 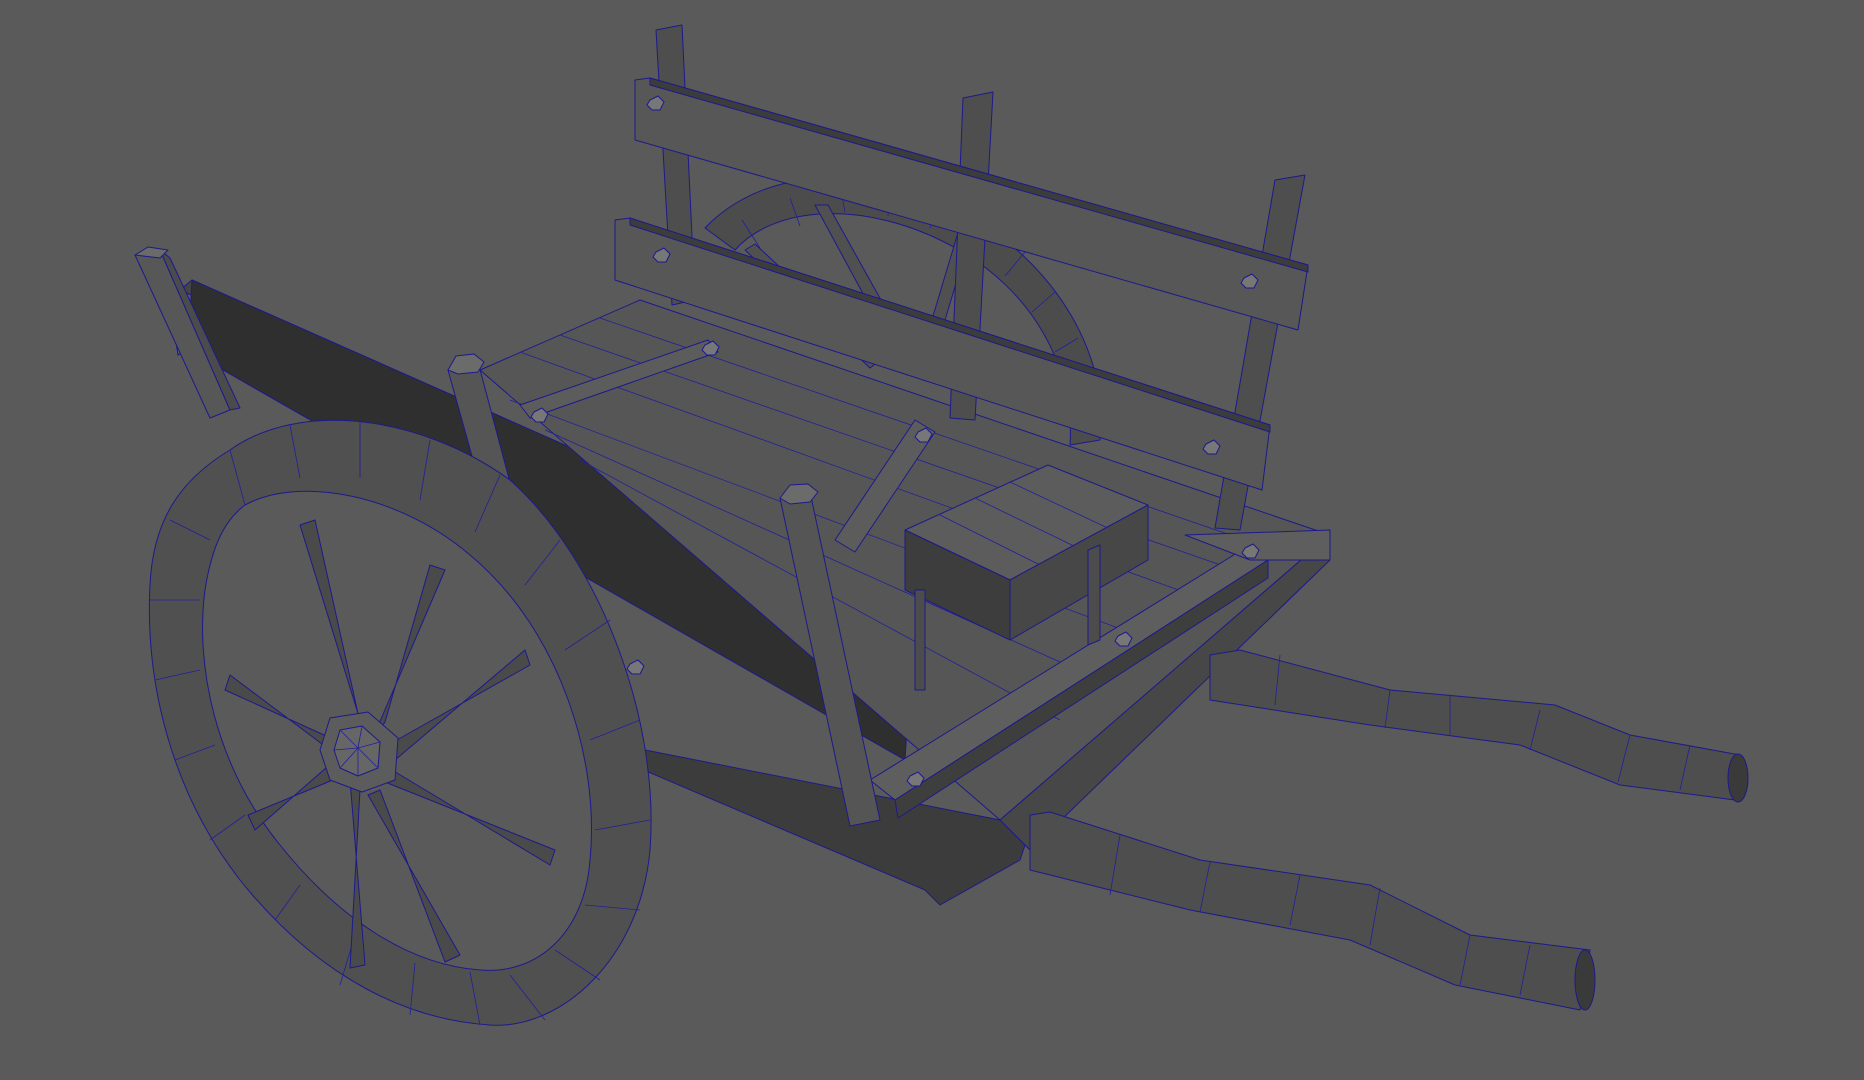 I want to click on right-handle, so click(x=1479, y=726).